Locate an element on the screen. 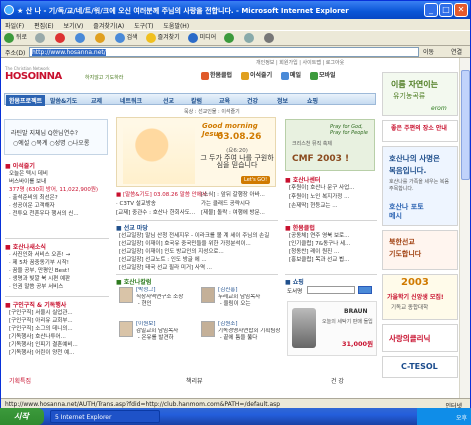 The image size is (471, 425). poll-options: ○예설 ○목계 ○성명 ○나오롱 is located at coordinates (51, 142).